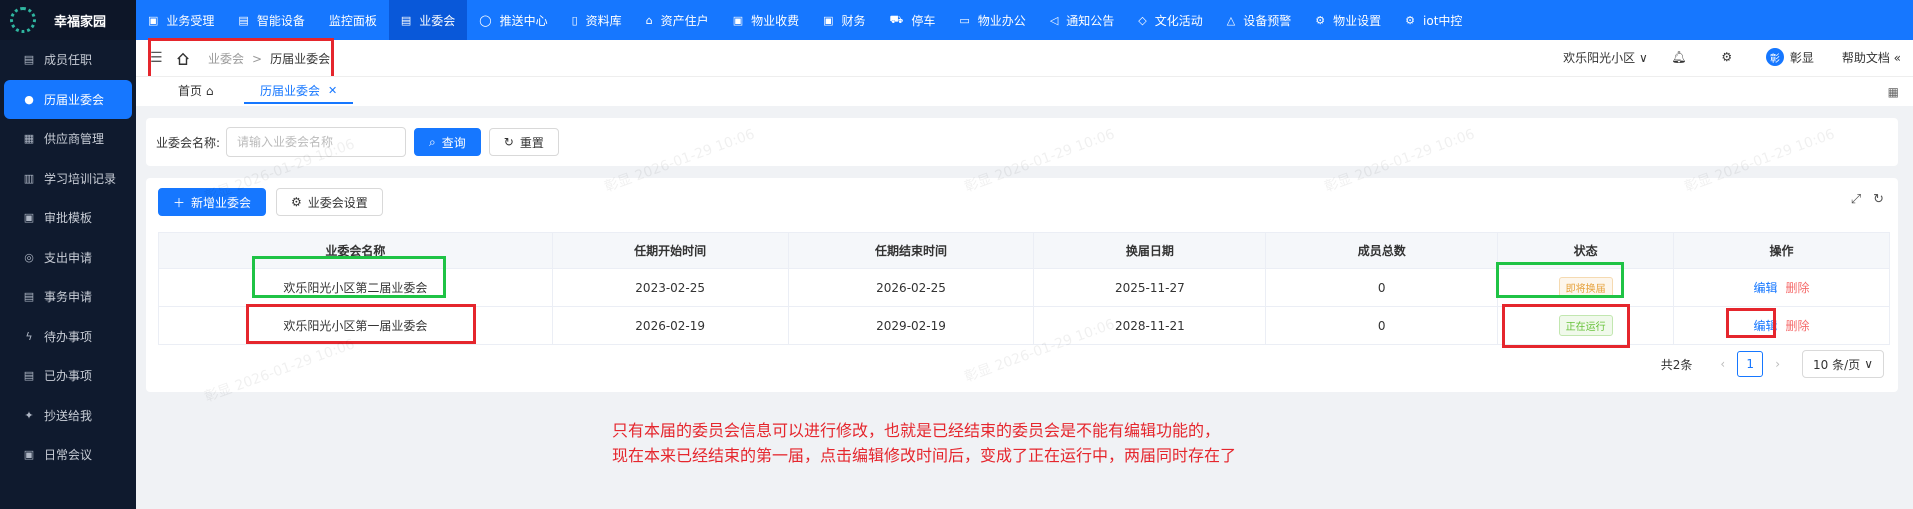 This screenshot has height=509, width=1913. I want to click on sidebar-item: ● 历届业委会, so click(68, 99).